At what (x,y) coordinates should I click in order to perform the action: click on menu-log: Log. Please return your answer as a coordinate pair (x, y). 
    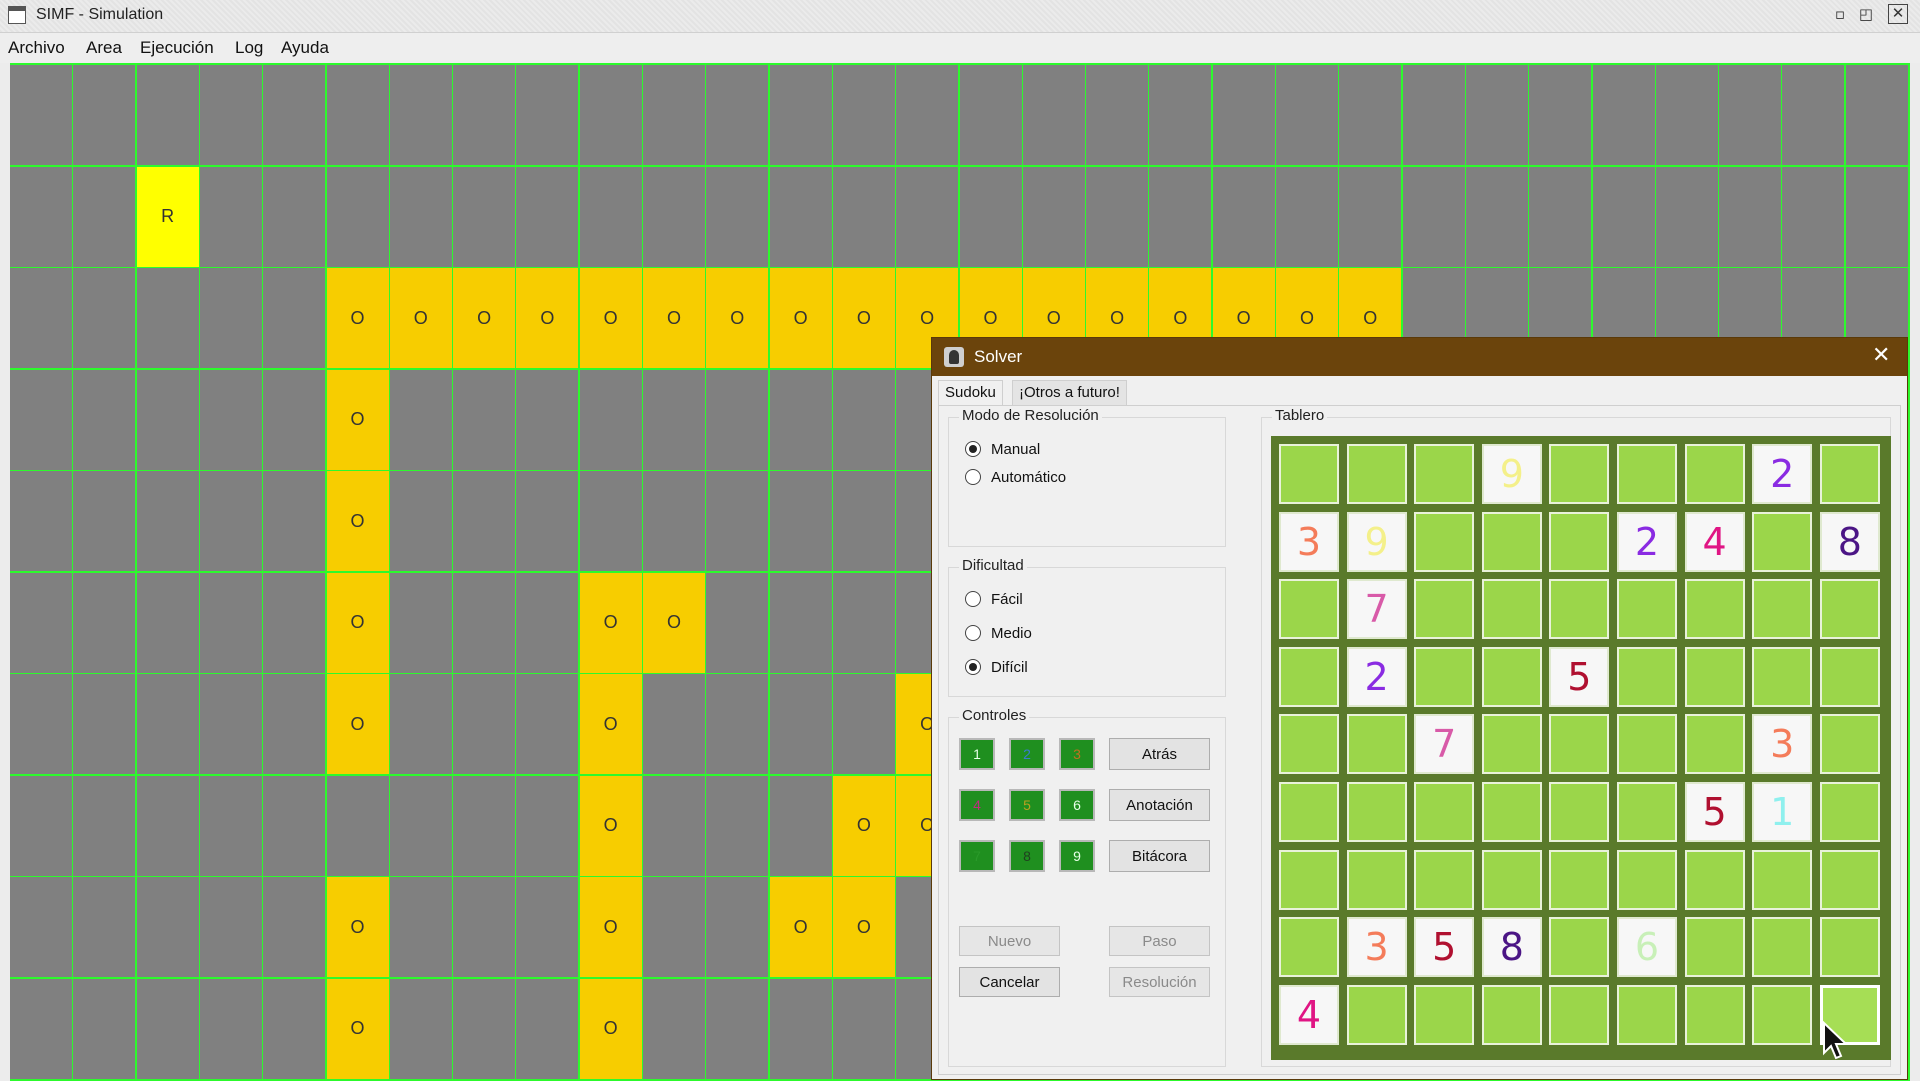
    Looking at the image, I should click on (249, 48).